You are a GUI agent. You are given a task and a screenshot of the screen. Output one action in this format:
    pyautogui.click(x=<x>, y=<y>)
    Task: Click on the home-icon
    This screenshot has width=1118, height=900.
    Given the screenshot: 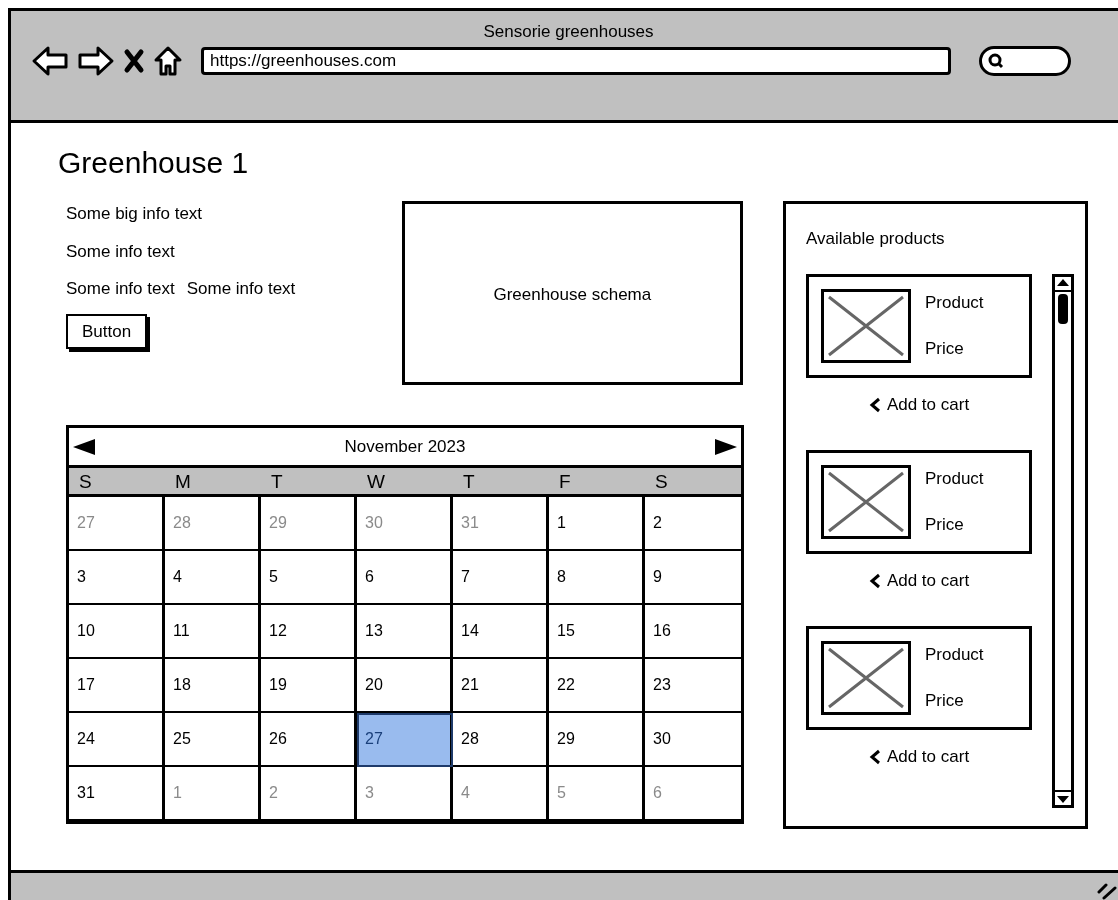 What is the action you would take?
    pyautogui.click(x=168, y=61)
    